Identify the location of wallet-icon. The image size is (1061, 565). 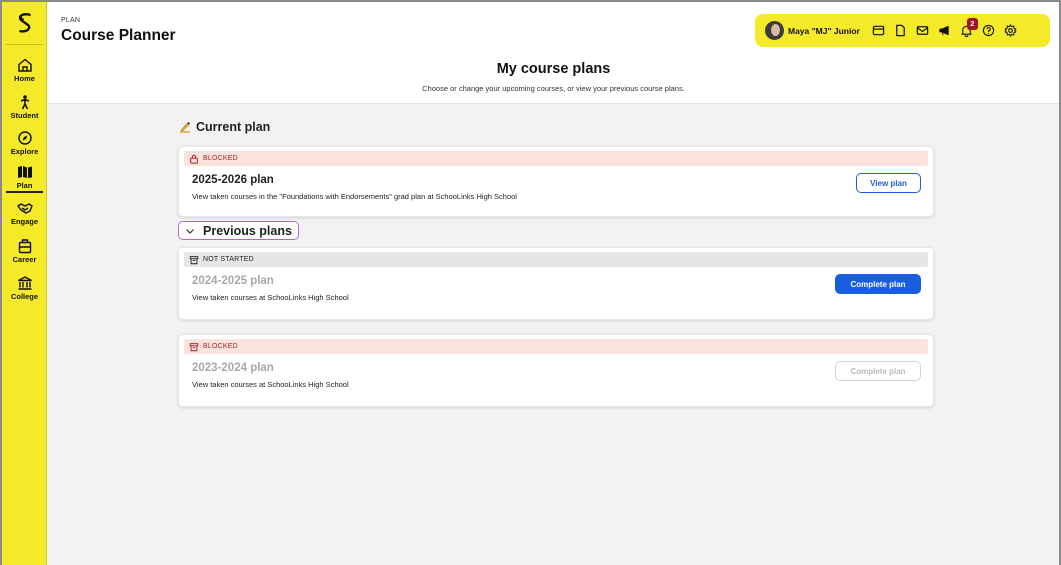
(879, 30).